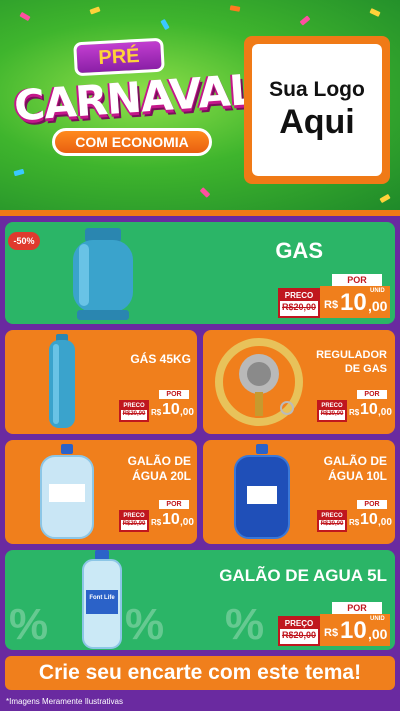  I want to click on product-name: GÁS 45KG, so click(160, 359).